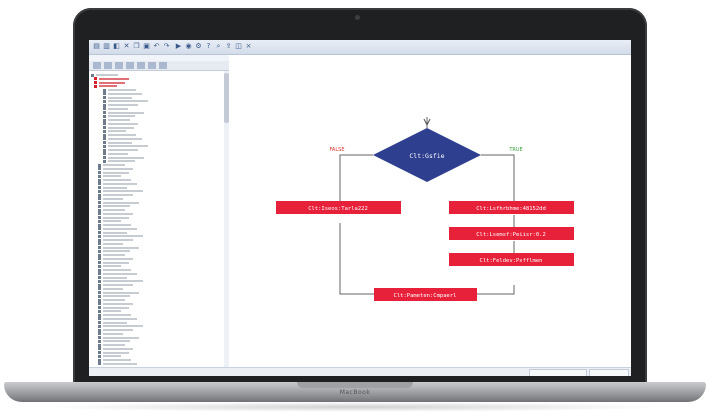  I want to click on settings-icon: ⚙, so click(198, 46).